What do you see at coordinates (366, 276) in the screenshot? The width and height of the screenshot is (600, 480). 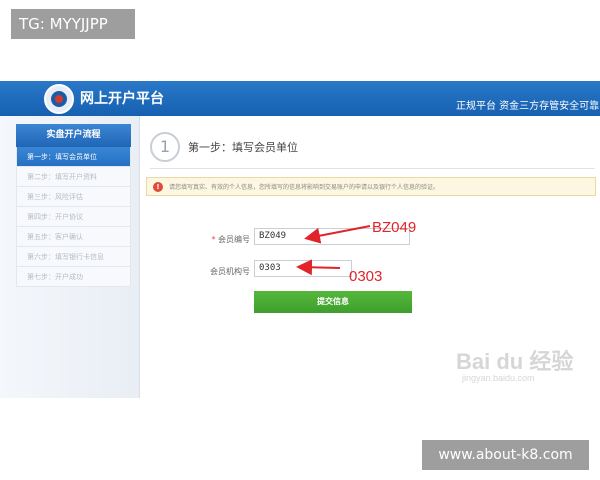 I see `annotation-member-org-code: 0303` at bounding box center [366, 276].